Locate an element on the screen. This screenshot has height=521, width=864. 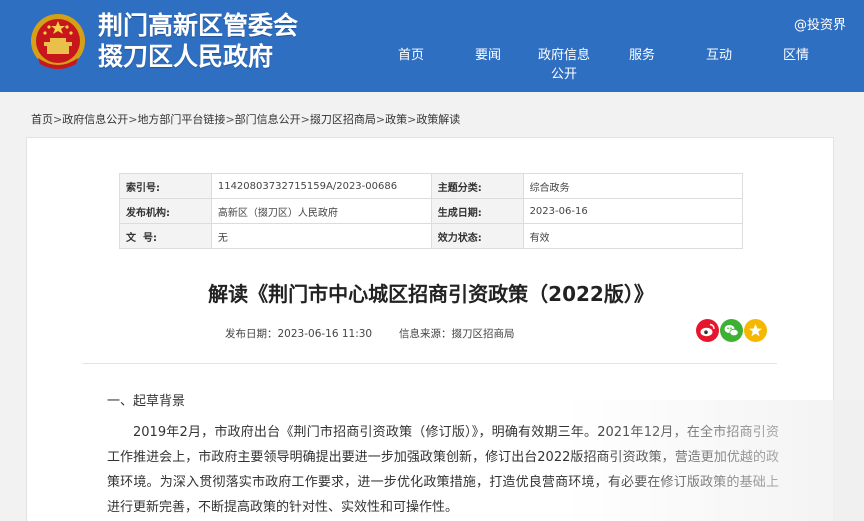
breadcrumb-item-dept-info: 部门信息公开 is located at coordinates (268, 119).